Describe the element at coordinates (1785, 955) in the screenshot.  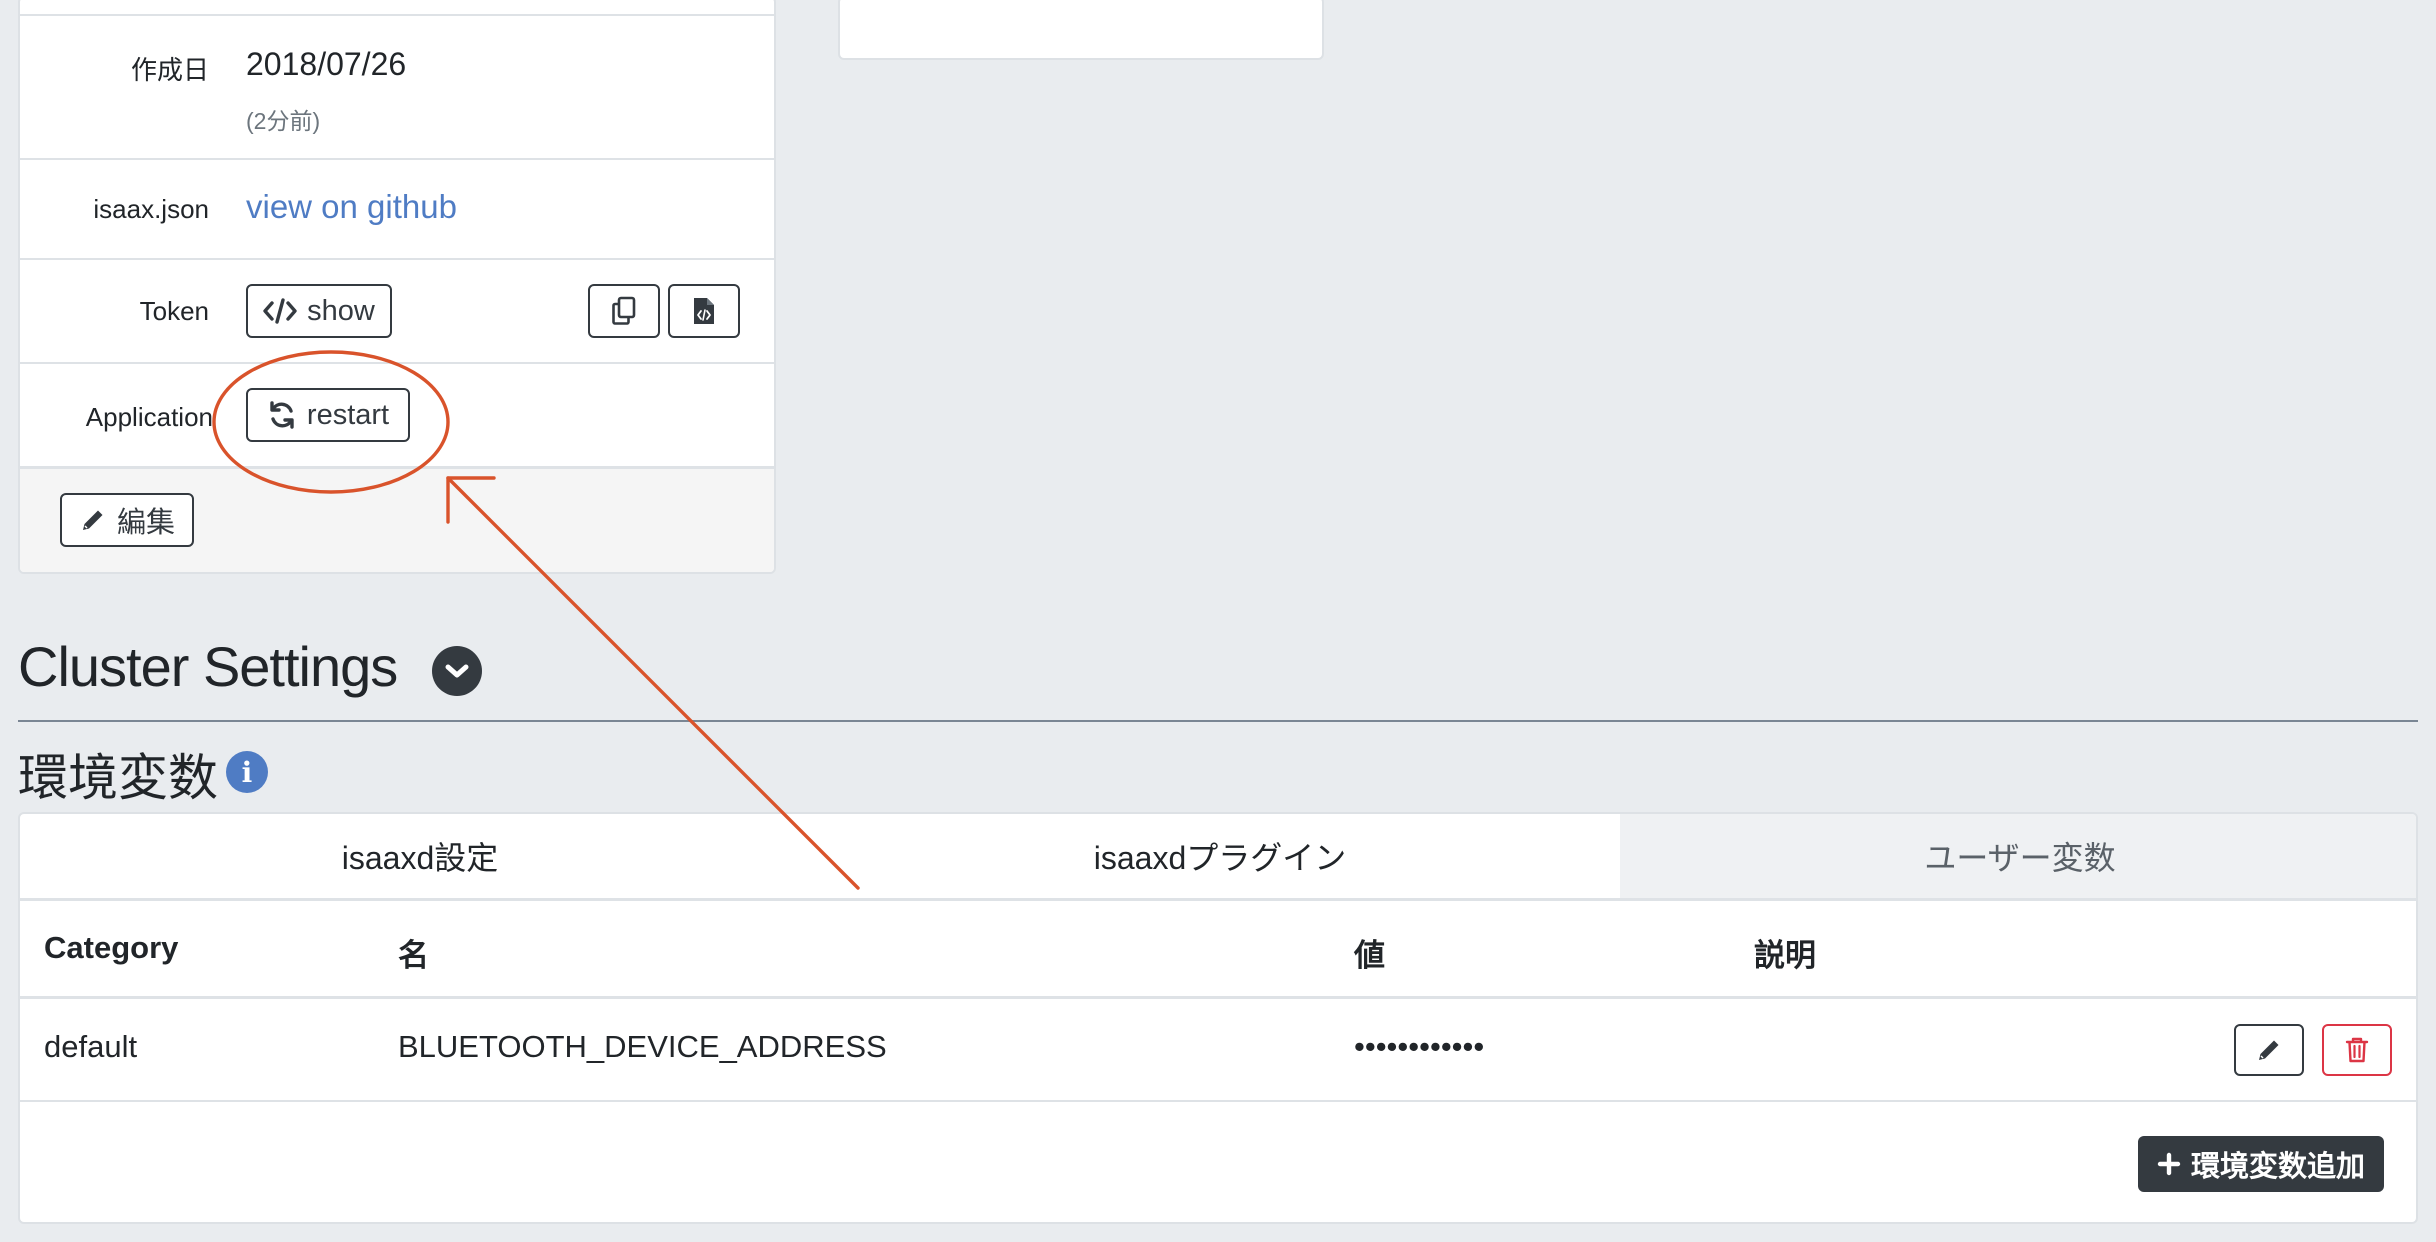
I see `column-header-description: 説明` at that location.